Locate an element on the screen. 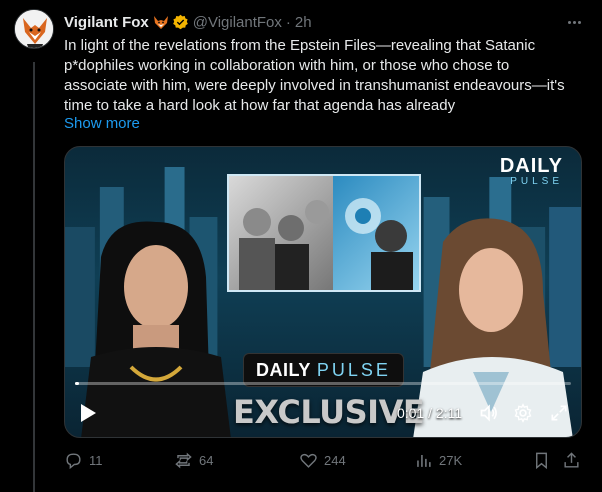 Image resolution: width=602 pixels, height=492 pixels. video-progress-bar is located at coordinates (323, 383).